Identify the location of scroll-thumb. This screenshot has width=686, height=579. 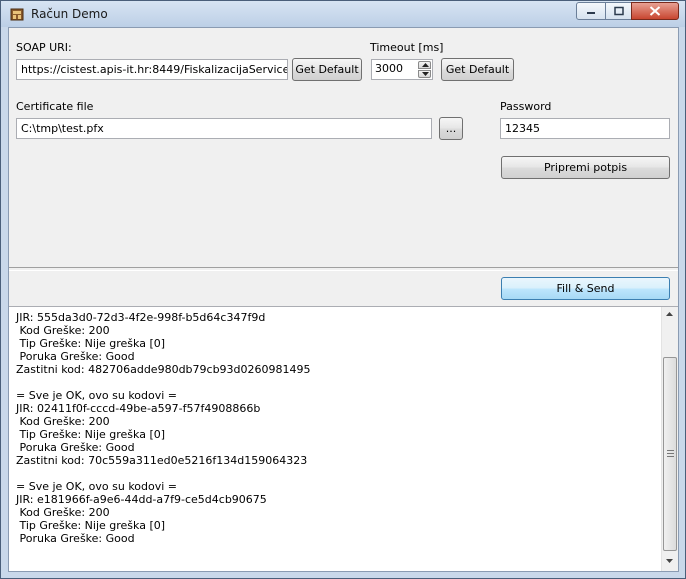
(670, 454).